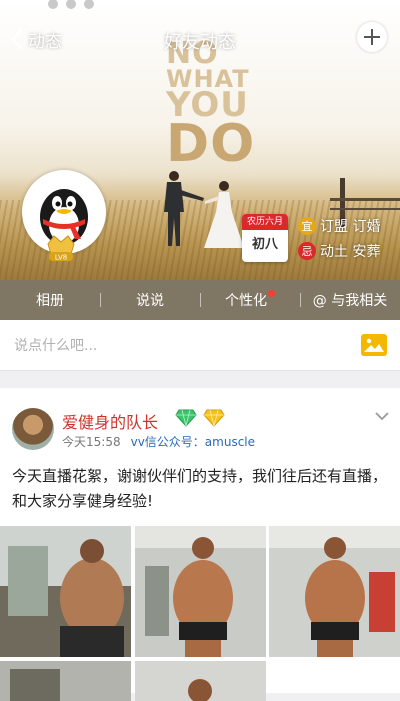 This screenshot has width=400, height=701. I want to click on tab-album: 相册, so click(50, 300).